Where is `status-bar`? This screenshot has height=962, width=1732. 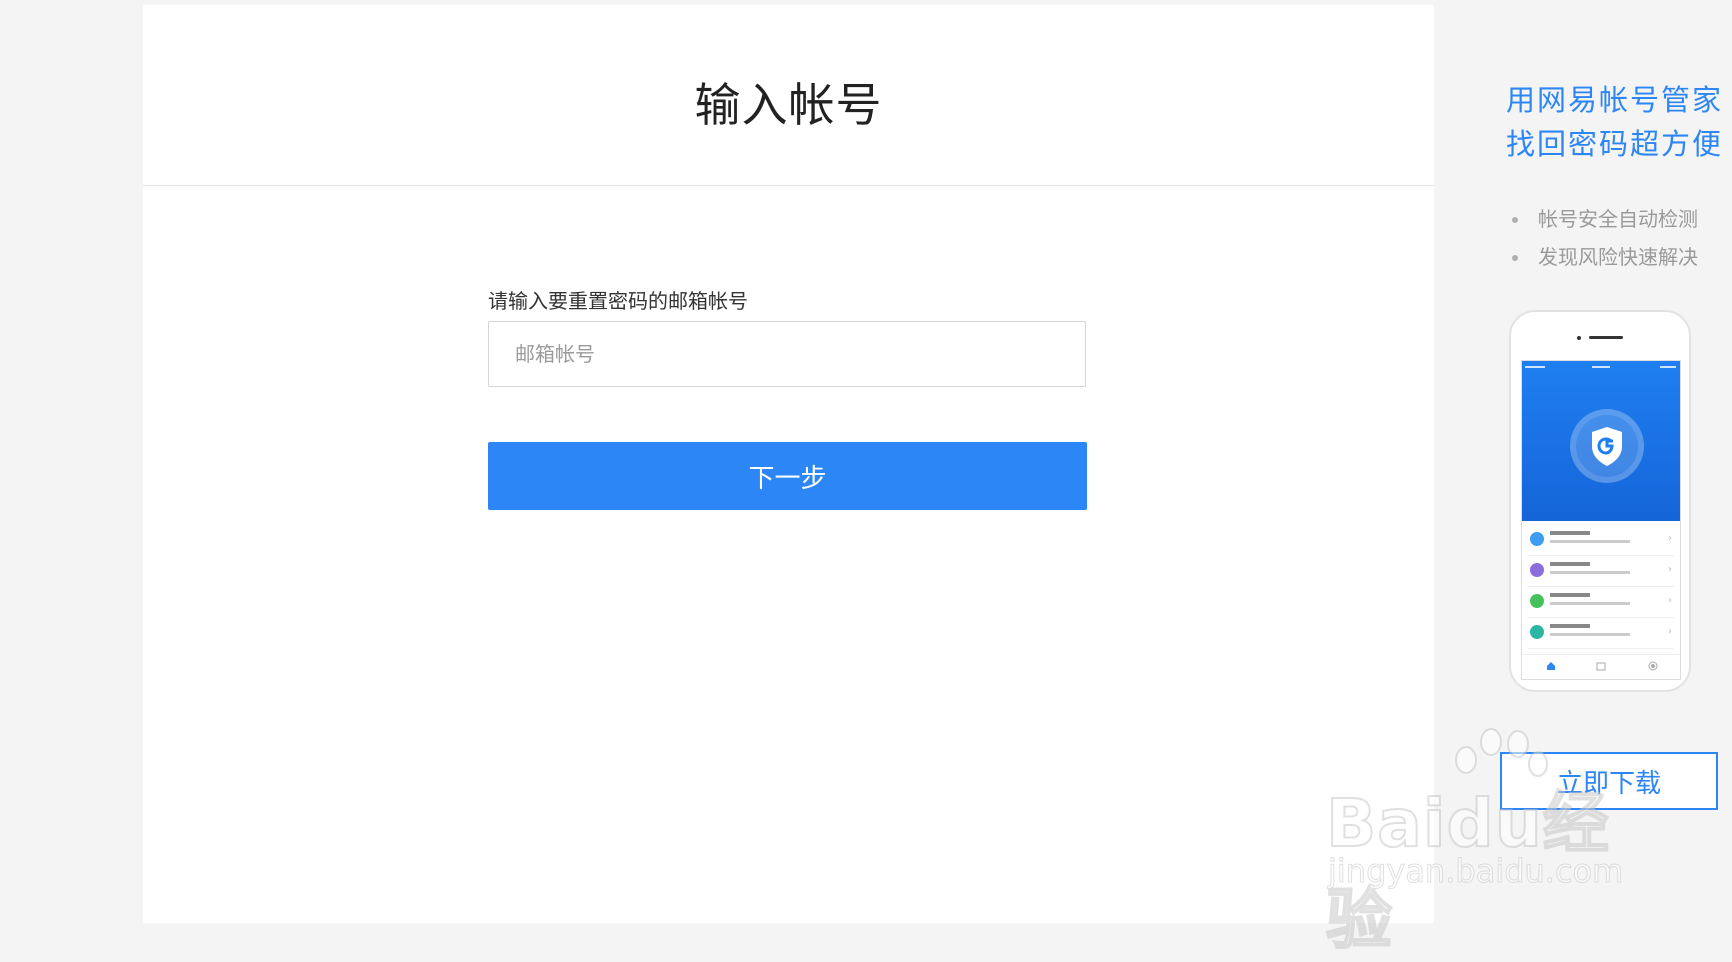 status-bar is located at coordinates (1600, 367).